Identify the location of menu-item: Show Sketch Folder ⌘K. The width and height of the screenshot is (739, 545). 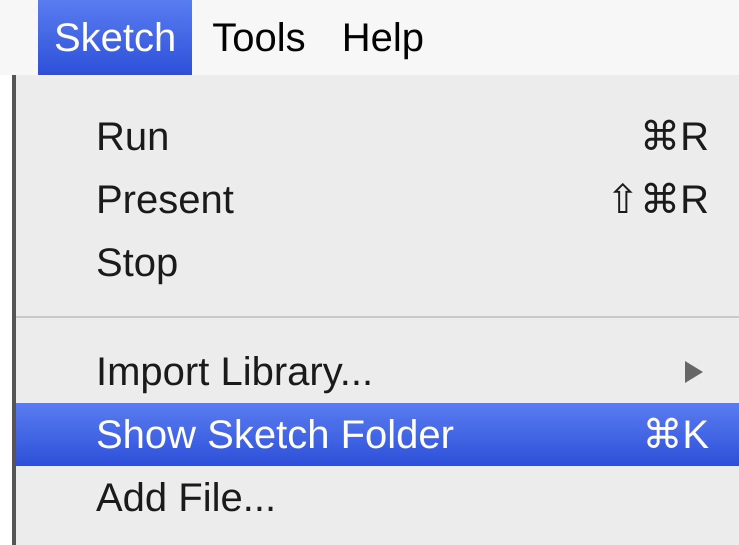
(377, 434).